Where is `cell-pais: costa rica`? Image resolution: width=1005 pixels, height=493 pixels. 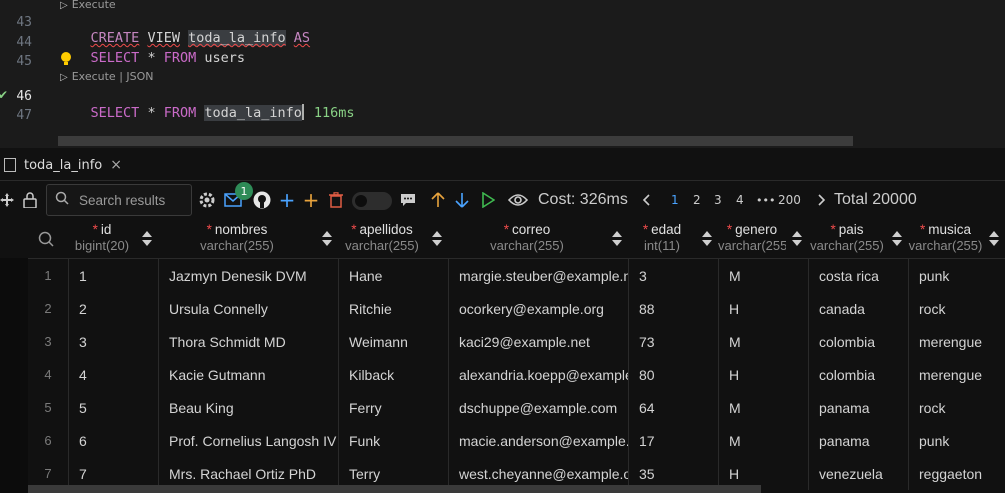
cell-pais: costa rica is located at coordinates (858, 275).